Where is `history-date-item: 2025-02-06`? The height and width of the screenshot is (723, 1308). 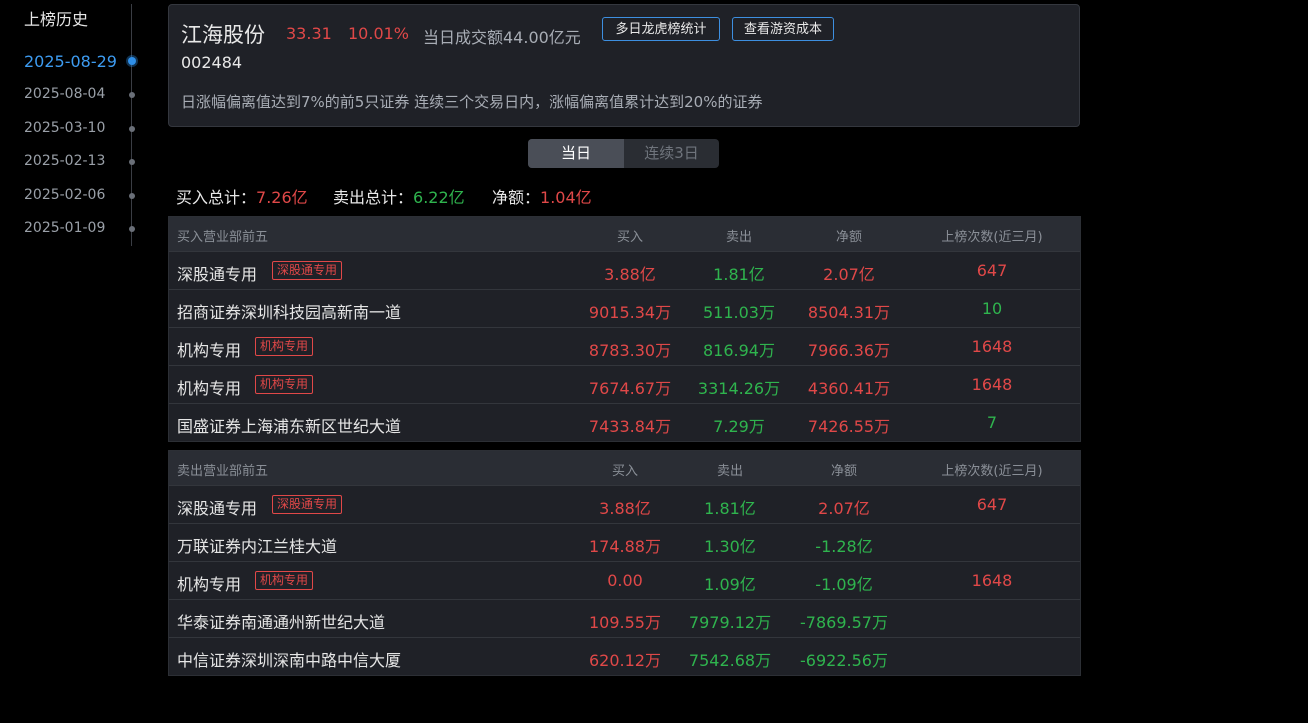 history-date-item: 2025-02-06 is located at coordinates (84, 197).